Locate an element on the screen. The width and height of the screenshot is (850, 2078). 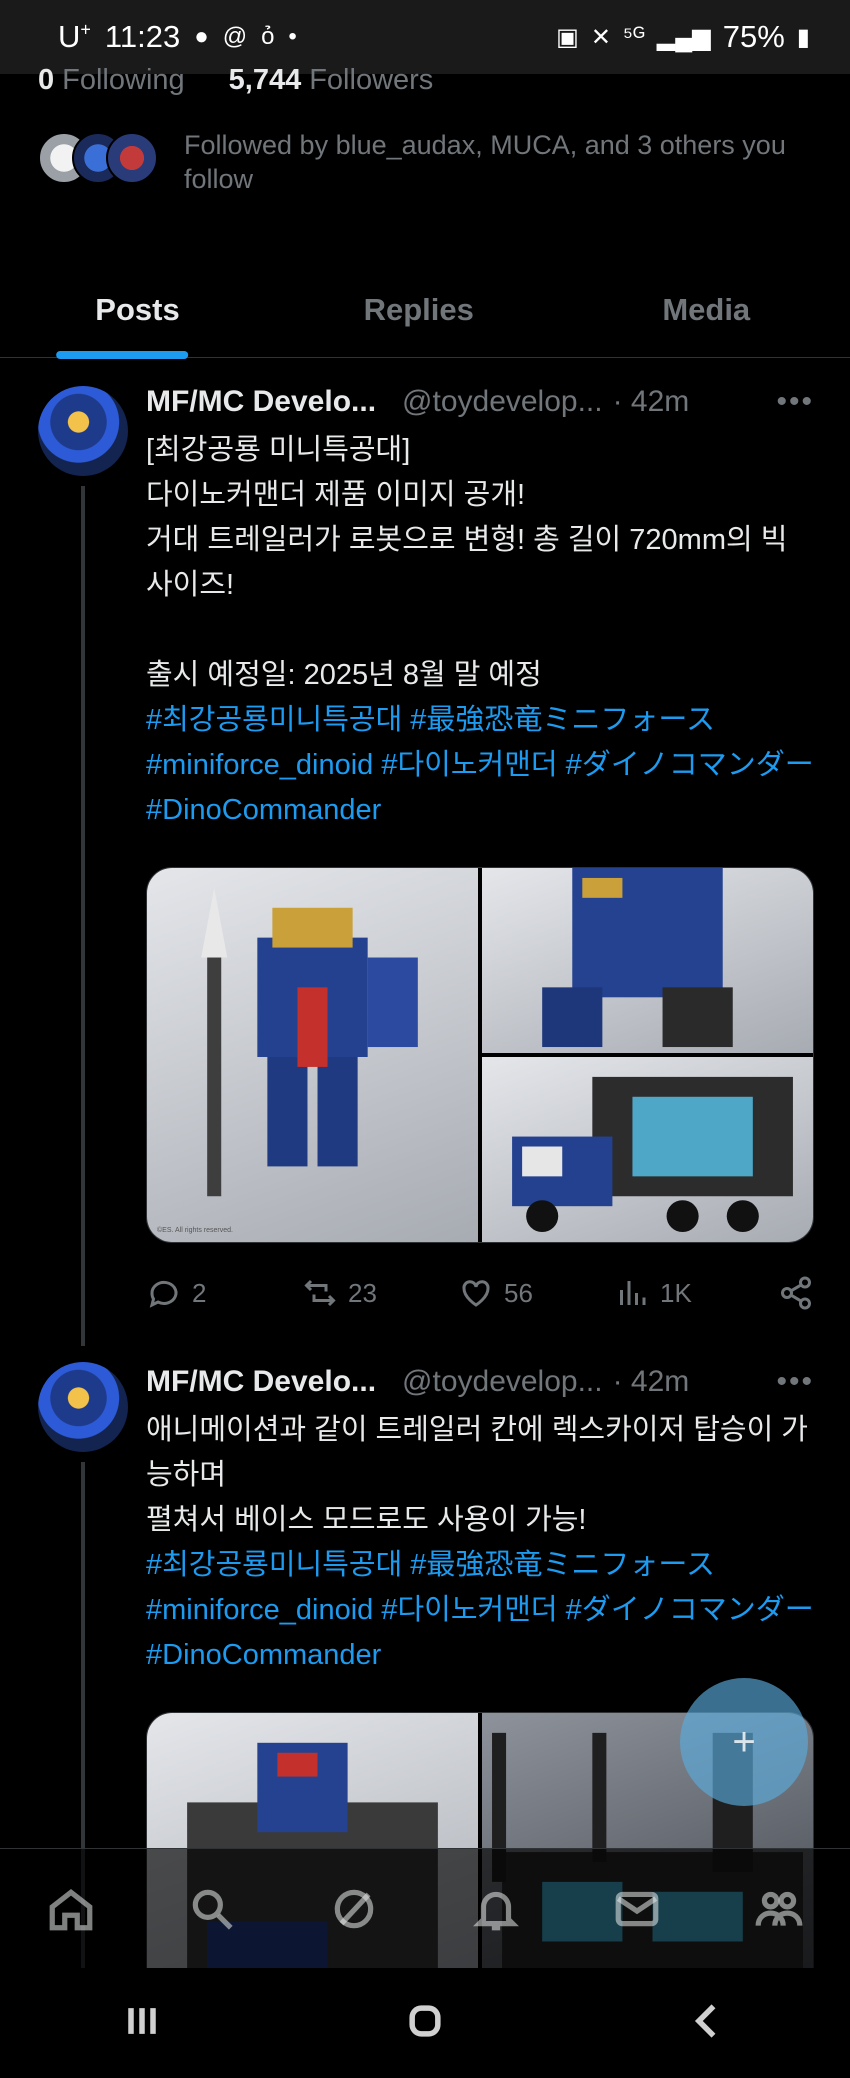
reply-icon is located at coordinates (163, 1294).